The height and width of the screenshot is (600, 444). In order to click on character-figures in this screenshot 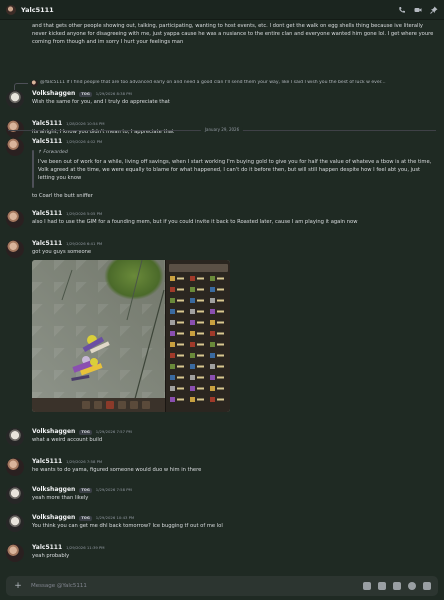, I will do `click(113, 335)`.